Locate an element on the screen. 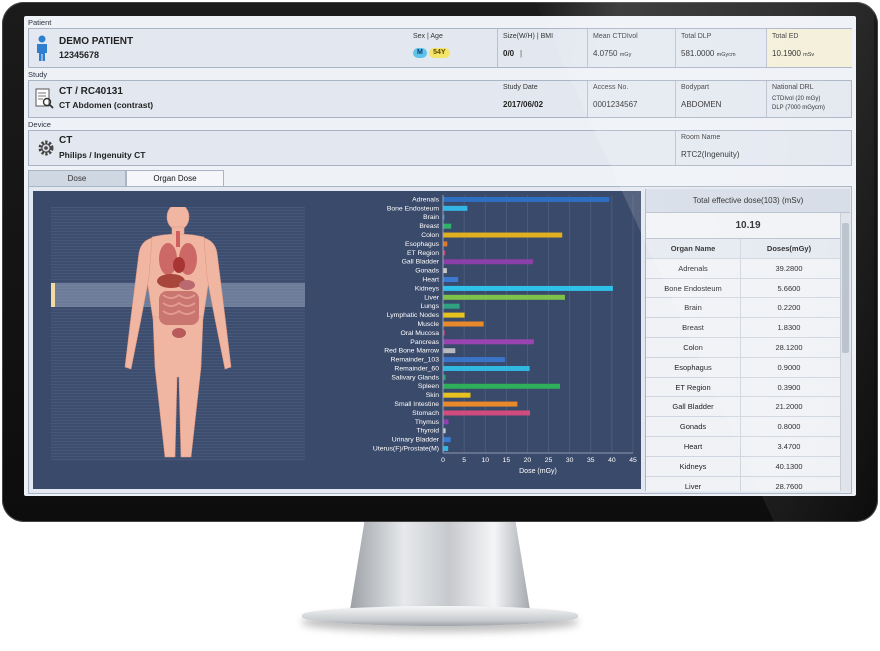 This screenshot has height=651, width=880. dose-cell: 28.7600 is located at coordinates (789, 486).